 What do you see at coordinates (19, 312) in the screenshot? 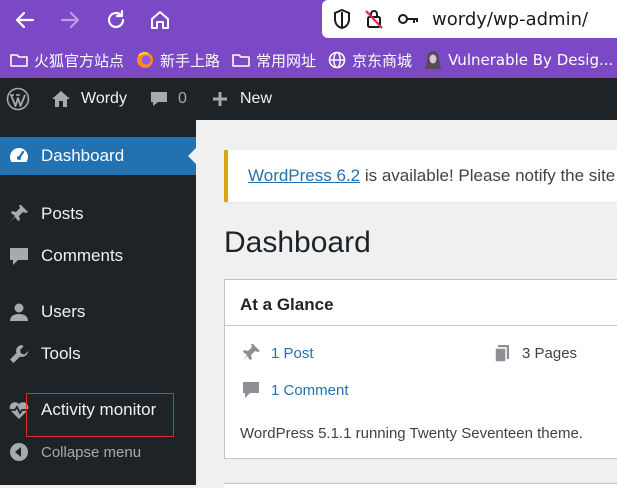
I see `user-icon` at bounding box center [19, 312].